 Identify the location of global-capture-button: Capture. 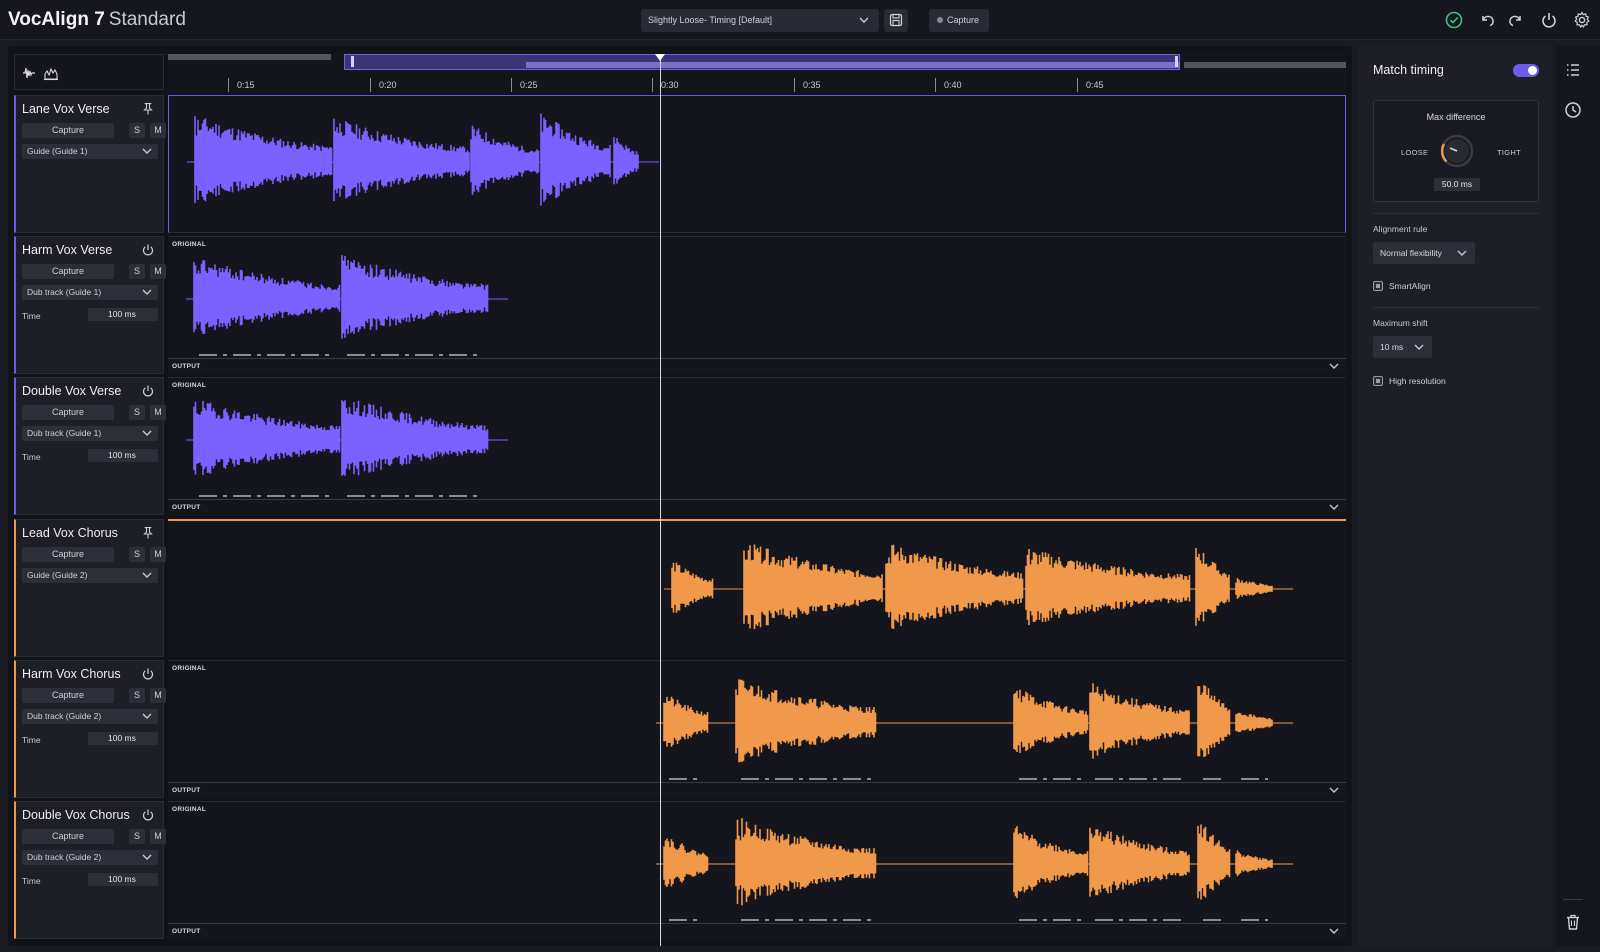
(959, 20).